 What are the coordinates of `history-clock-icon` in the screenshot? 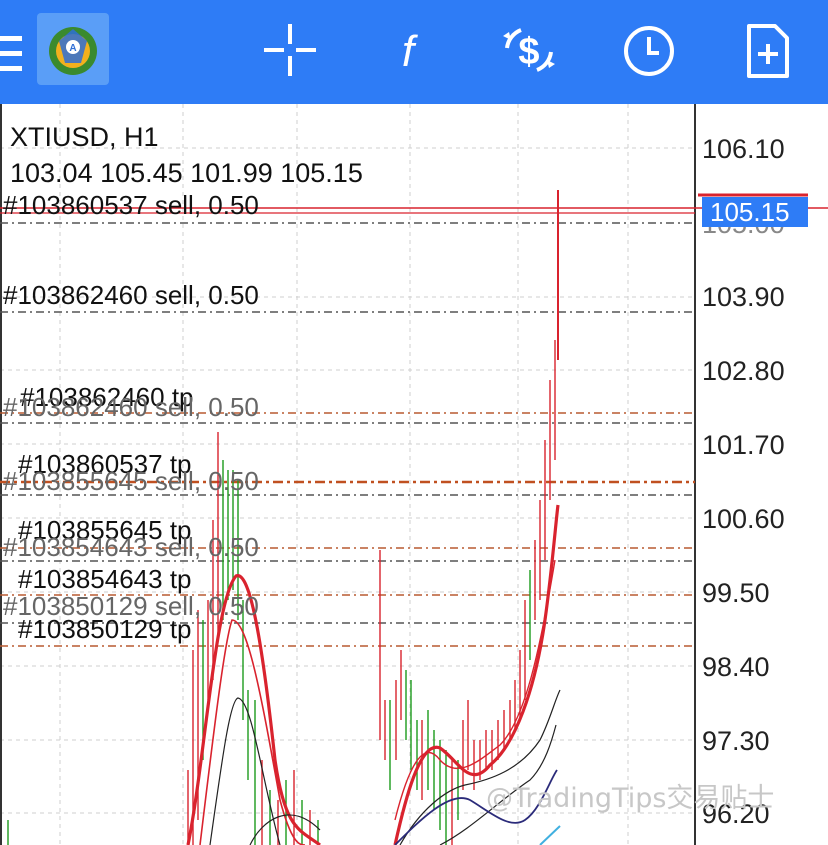 It's located at (649, 51).